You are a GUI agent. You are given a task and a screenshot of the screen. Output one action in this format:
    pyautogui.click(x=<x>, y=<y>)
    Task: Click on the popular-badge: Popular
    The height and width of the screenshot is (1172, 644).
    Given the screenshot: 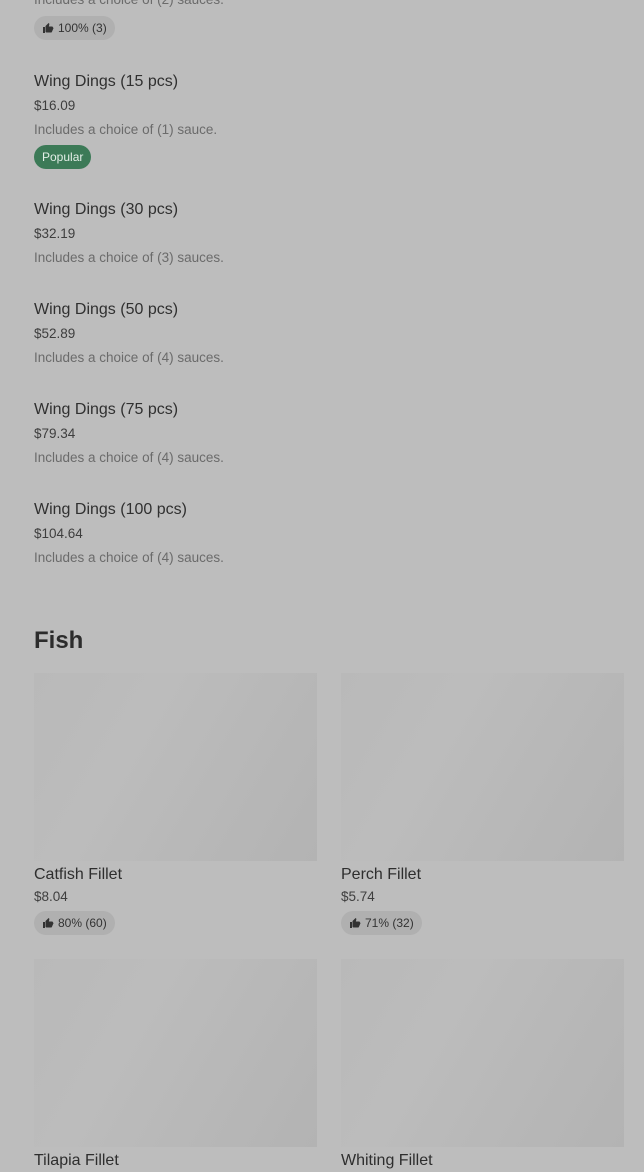 What is the action you would take?
    pyautogui.click(x=63, y=157)
    